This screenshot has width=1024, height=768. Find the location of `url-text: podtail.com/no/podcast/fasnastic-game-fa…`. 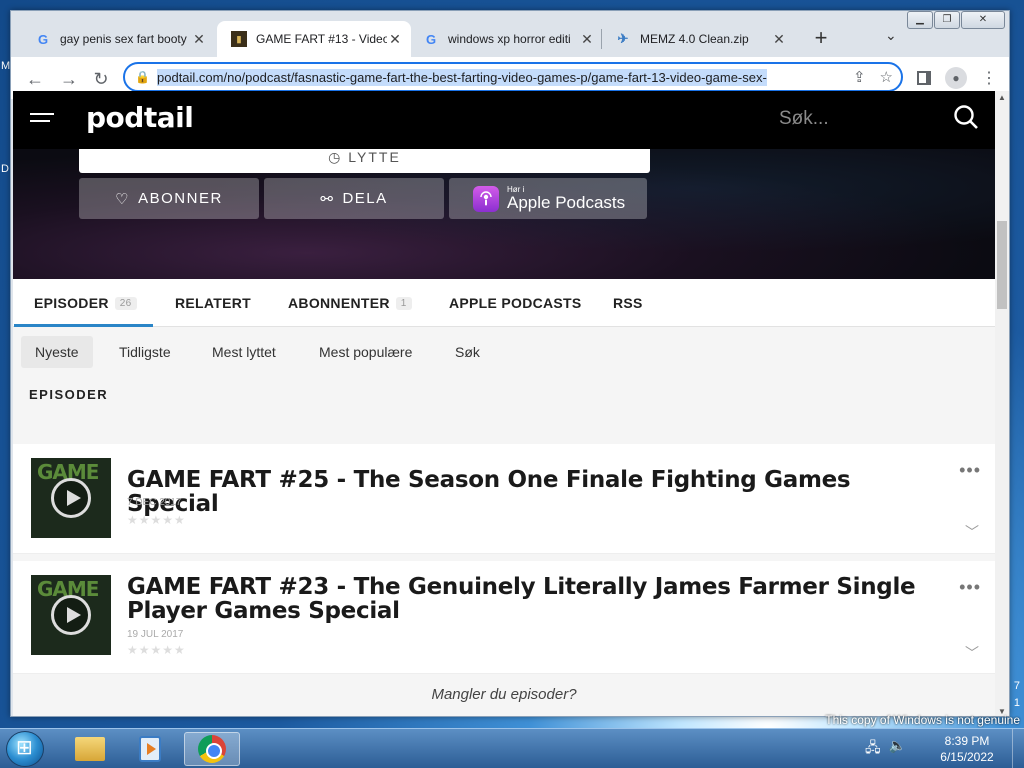

url-text: podtail.com/no/podcast/fasnastic-game-fa… is located at coordinates (462, 77).